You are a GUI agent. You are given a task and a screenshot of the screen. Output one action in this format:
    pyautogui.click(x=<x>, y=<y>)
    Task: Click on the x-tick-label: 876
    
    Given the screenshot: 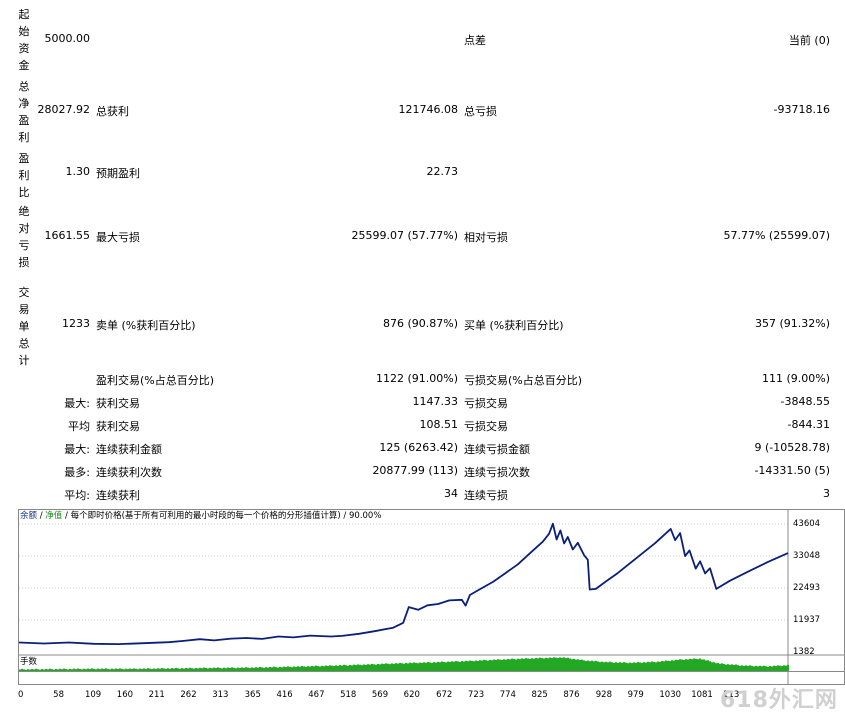 What is the action you would take?
    pyautogui.click(x=571, y=695)
    